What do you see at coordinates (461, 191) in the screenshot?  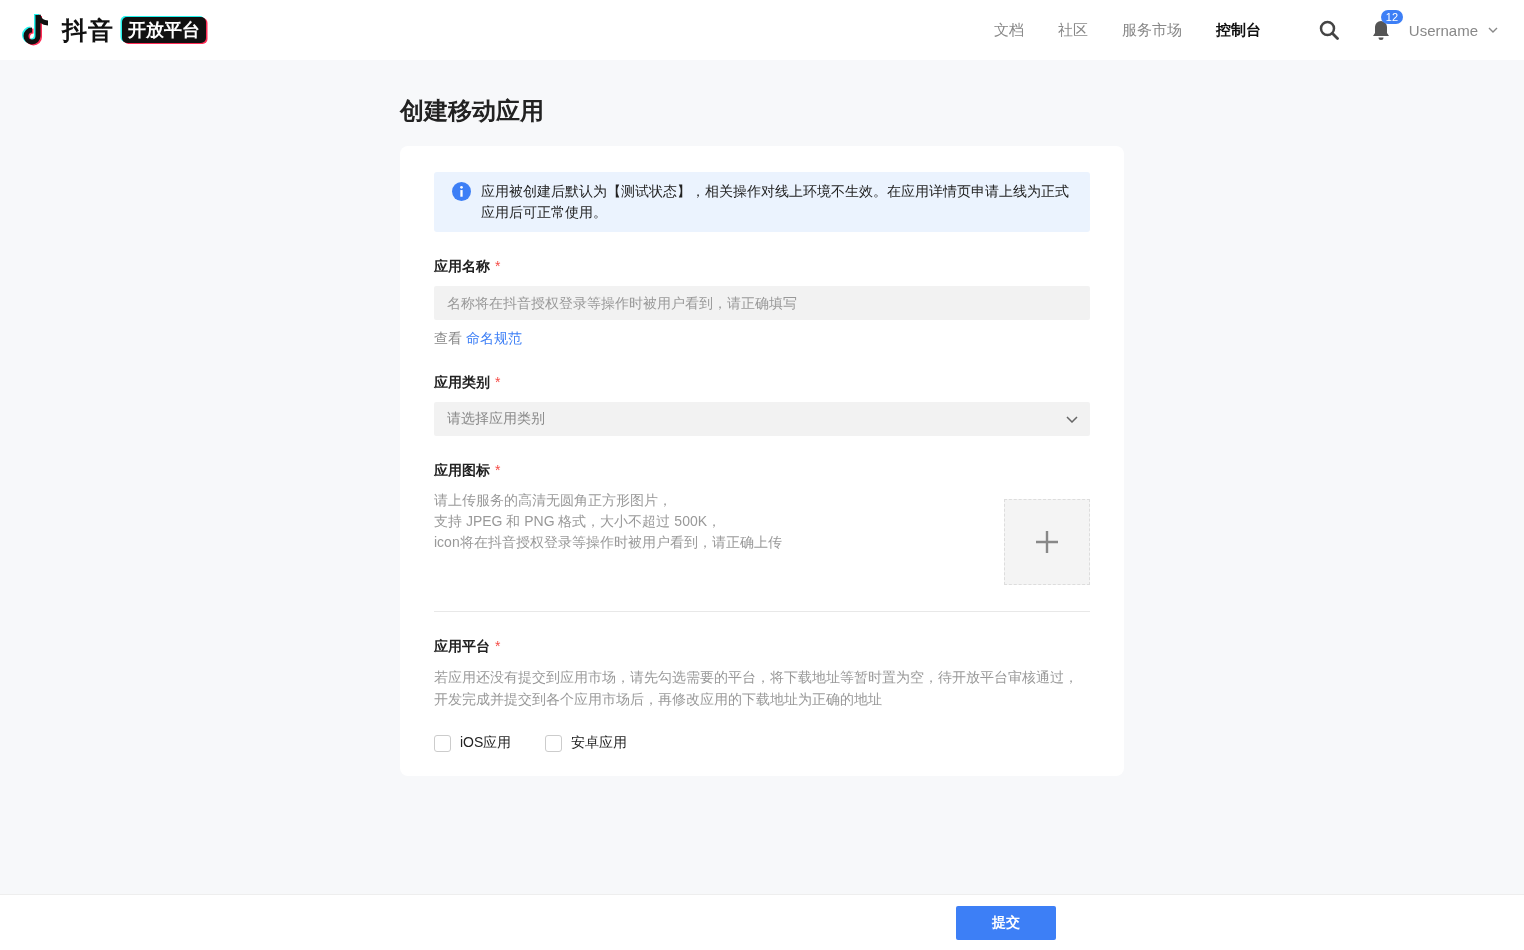 I see `info-icon` at bounding box center [461, 191].